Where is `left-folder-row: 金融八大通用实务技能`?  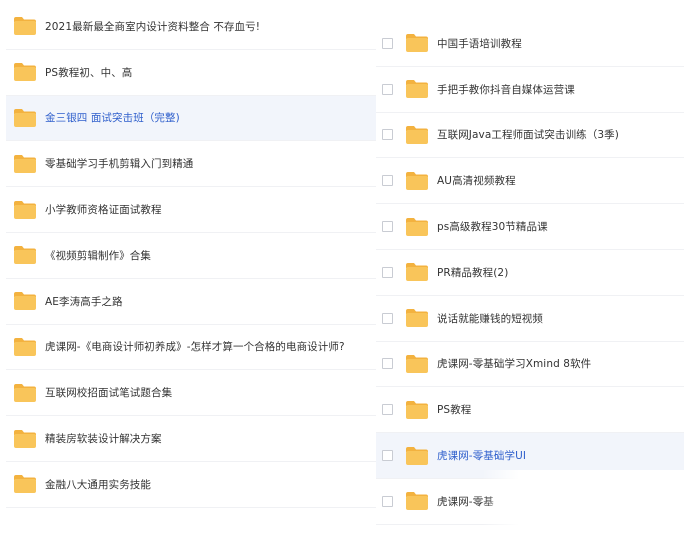
left-folder-row: 金融八大通用实务技能 is located at coordinates (192, 485).